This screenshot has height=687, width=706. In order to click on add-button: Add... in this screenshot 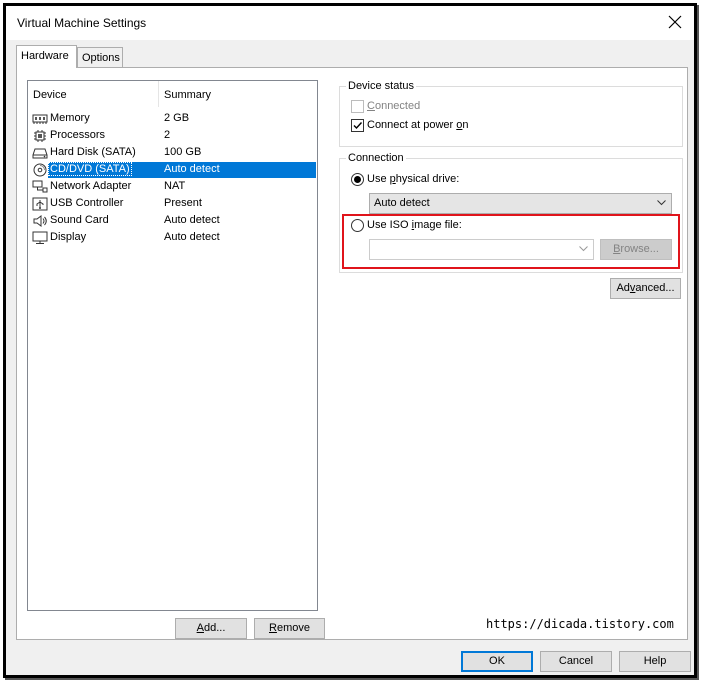, I will do `click(211, 628)`.